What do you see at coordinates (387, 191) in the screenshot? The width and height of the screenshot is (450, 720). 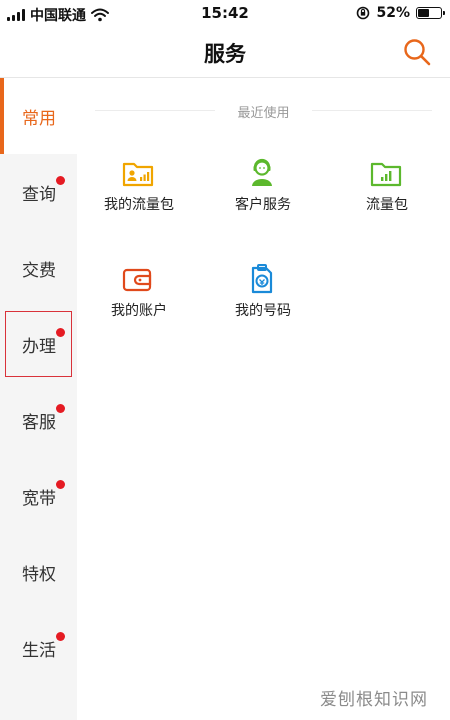 I see `tile-traffic-package: 流量包` at bounding box center [387, 191].